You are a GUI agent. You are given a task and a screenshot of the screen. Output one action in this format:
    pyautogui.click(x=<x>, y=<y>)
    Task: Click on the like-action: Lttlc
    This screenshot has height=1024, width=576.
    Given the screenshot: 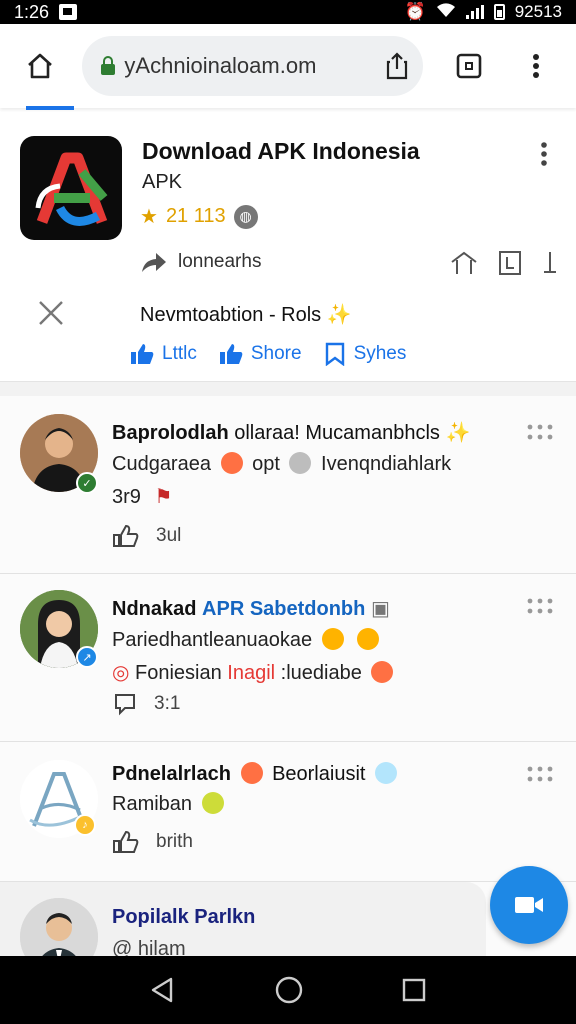 What is the action you would take?
    pyautogui.click(x=163, y=354)
    